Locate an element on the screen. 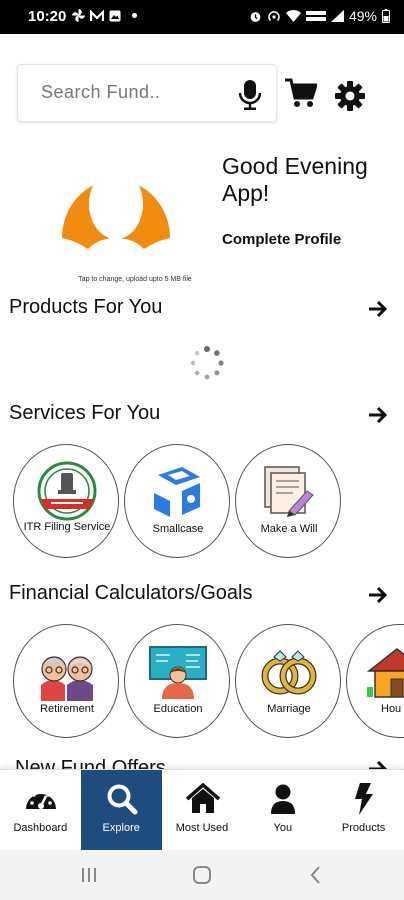 Image resolution: width=404 pixels, height=900 pixels. avatar-upload-hint: Tap to change, upload upto 5 MB file is located at coordinates (135, 279).